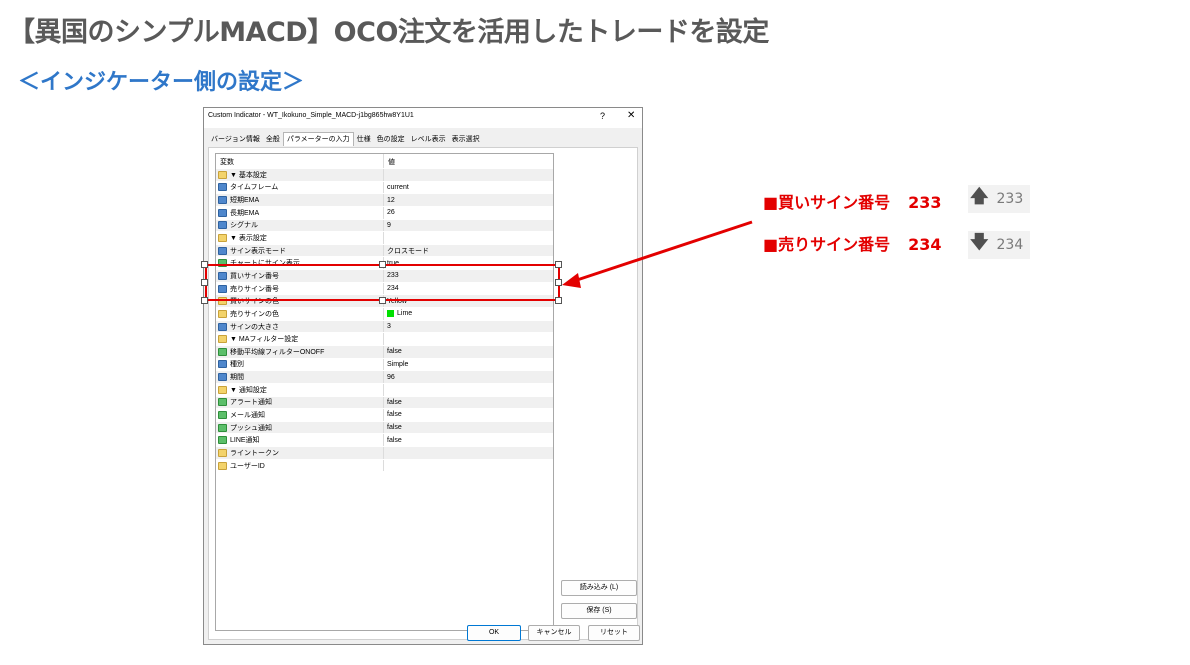 The height and width of the screenshot is (665, 1190). I want to click on buy-signal-number: 233, so click(925, 202).